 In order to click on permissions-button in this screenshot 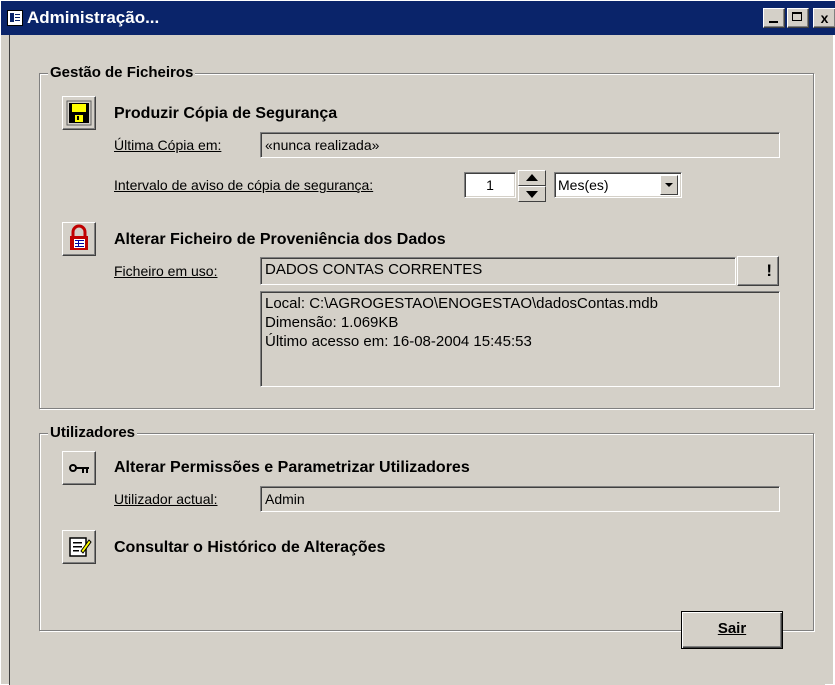, I will do `click(79, 468)`.